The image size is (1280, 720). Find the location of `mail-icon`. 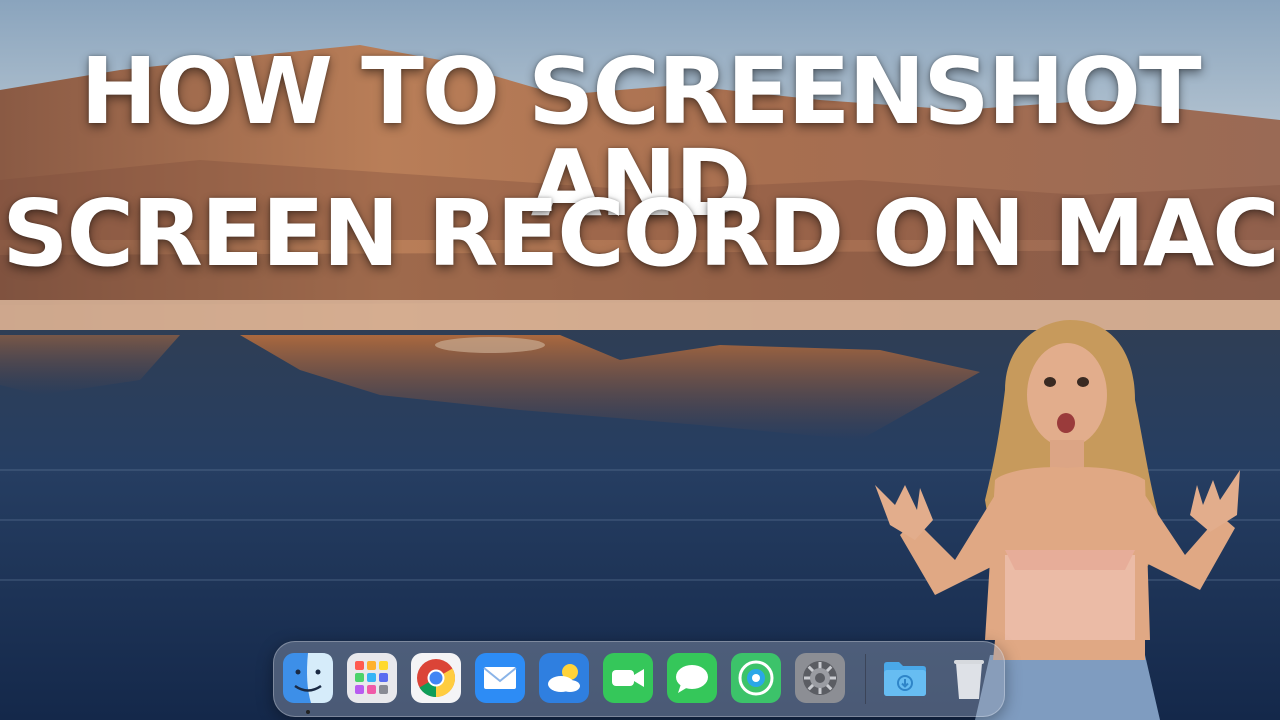

mail-icon is located at coordinates (500, 678).